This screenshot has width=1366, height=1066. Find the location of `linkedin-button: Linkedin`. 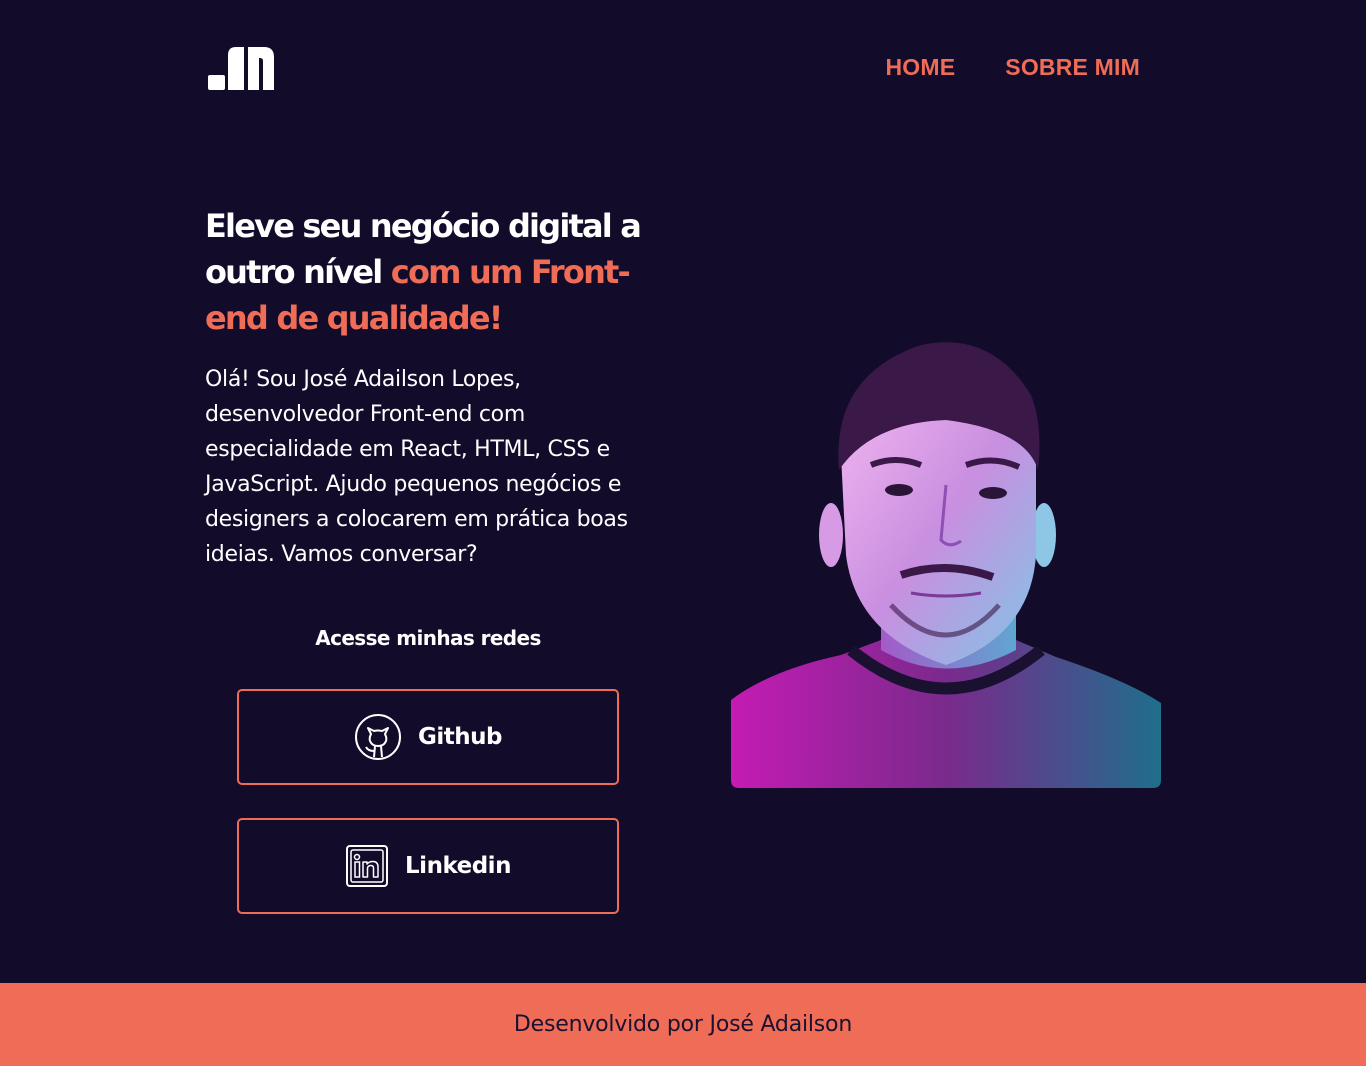

linkedin-button: Linkedin is located at coordinates (428, 866).